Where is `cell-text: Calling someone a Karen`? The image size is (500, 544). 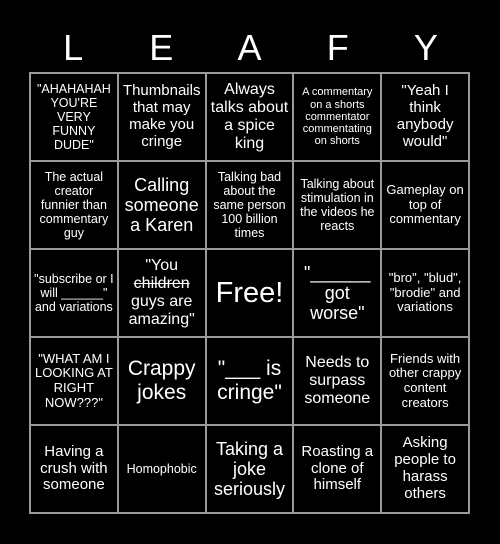 cell-text: Calling someone a Karen is located at coordinates (161, 205).